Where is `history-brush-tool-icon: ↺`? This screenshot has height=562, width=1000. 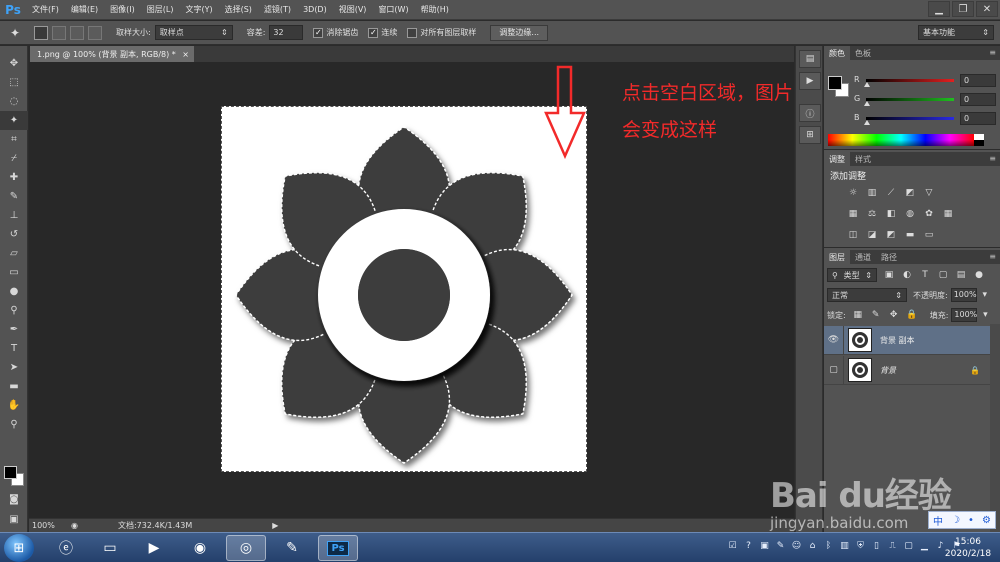 history-brush-tool-icon: ↺ is located at coordinates (14, 234).